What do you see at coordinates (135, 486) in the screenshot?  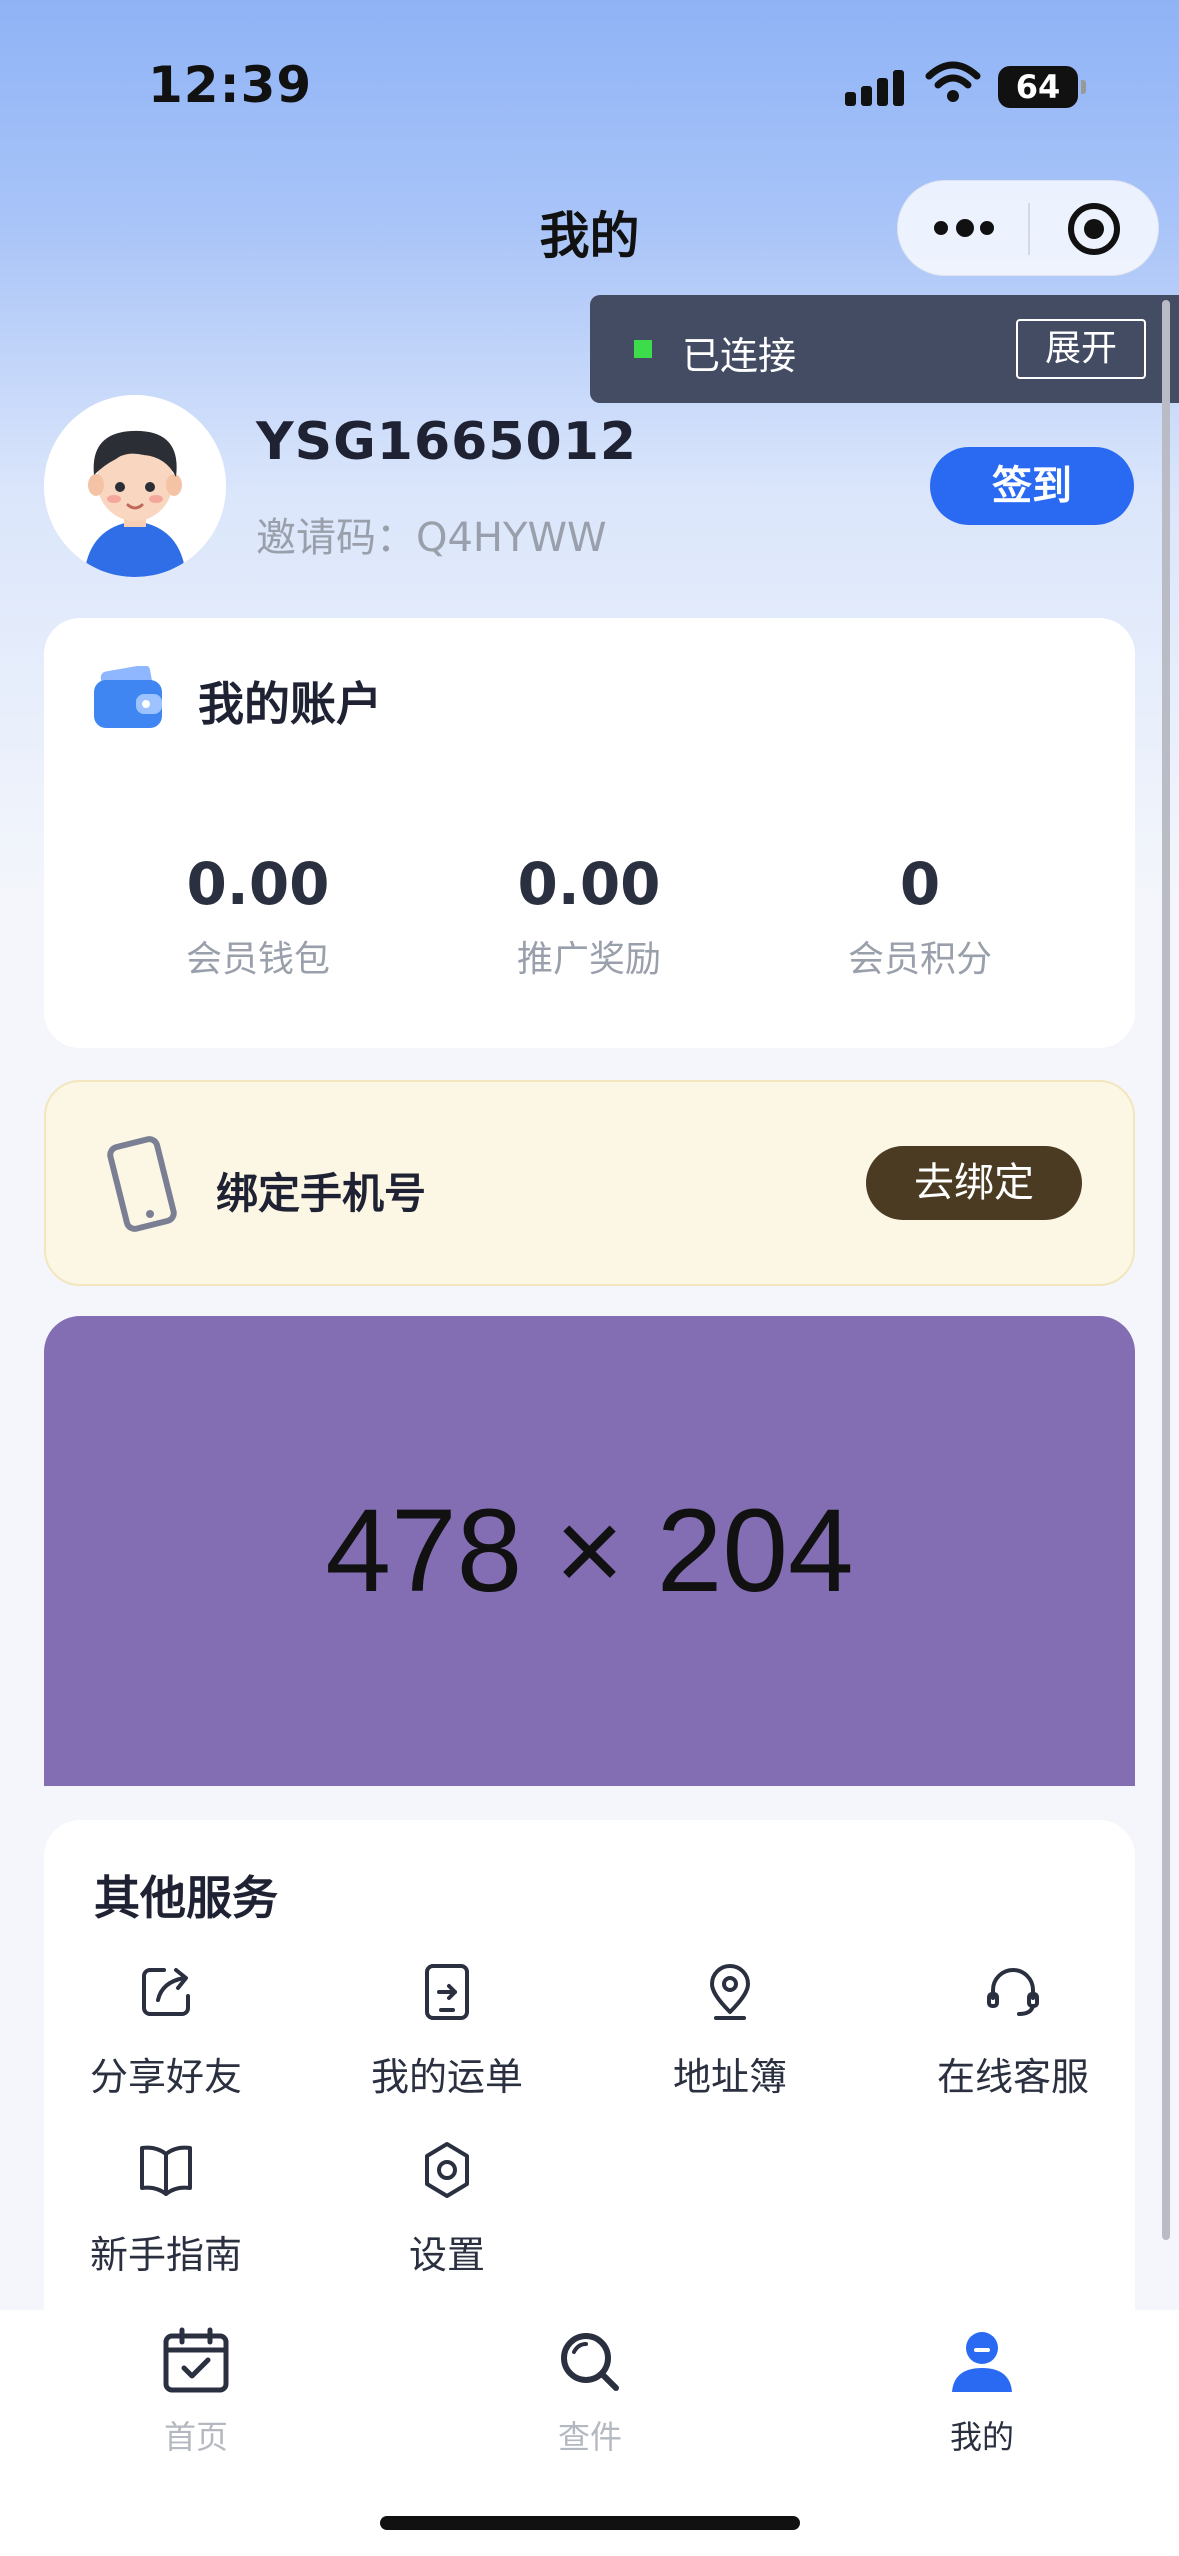 I see `avatar` at bounding box center [135, 486].